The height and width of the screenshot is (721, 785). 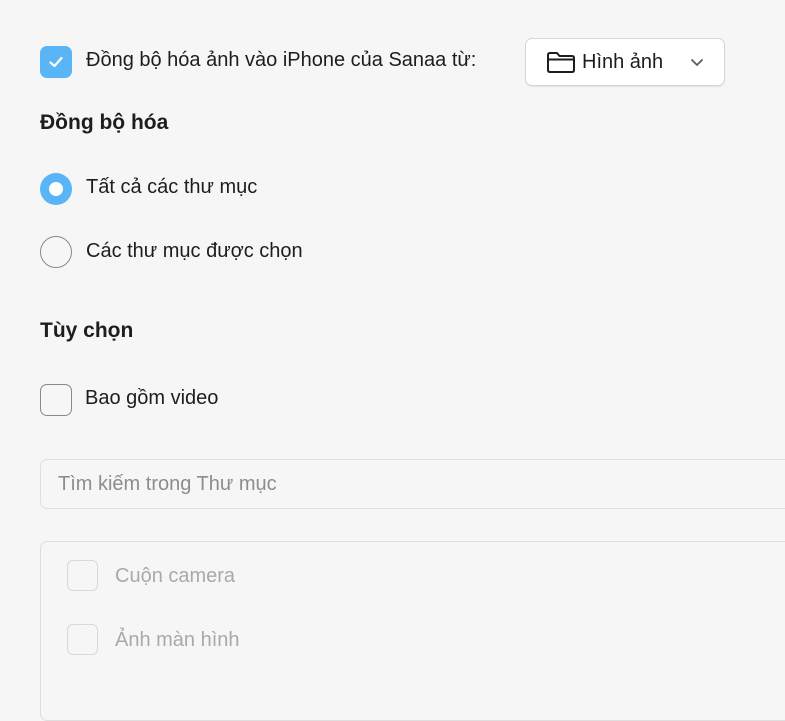 I want to click on radio-all-folders, so click(x=56, y=189).